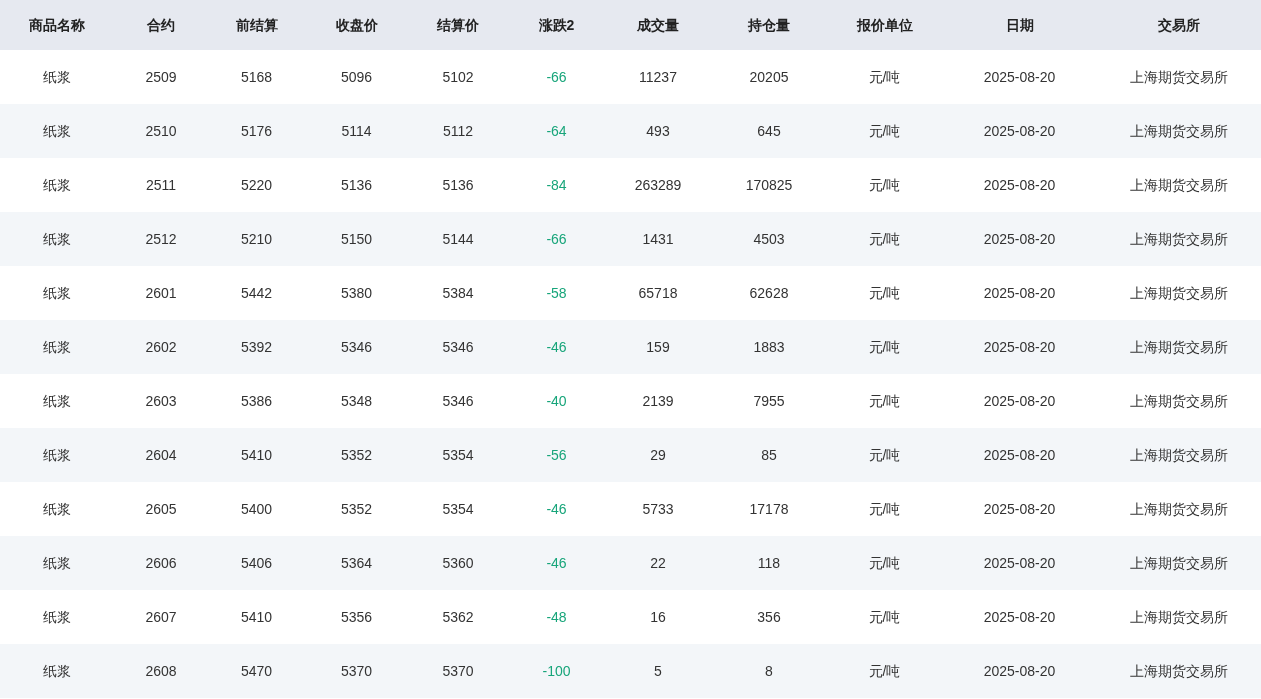 The height and width of the screenshot is (699, 1261). Describe the element at coordinates (658, 563) in the screenshot. I see `table-cell-text: 22` at that location.